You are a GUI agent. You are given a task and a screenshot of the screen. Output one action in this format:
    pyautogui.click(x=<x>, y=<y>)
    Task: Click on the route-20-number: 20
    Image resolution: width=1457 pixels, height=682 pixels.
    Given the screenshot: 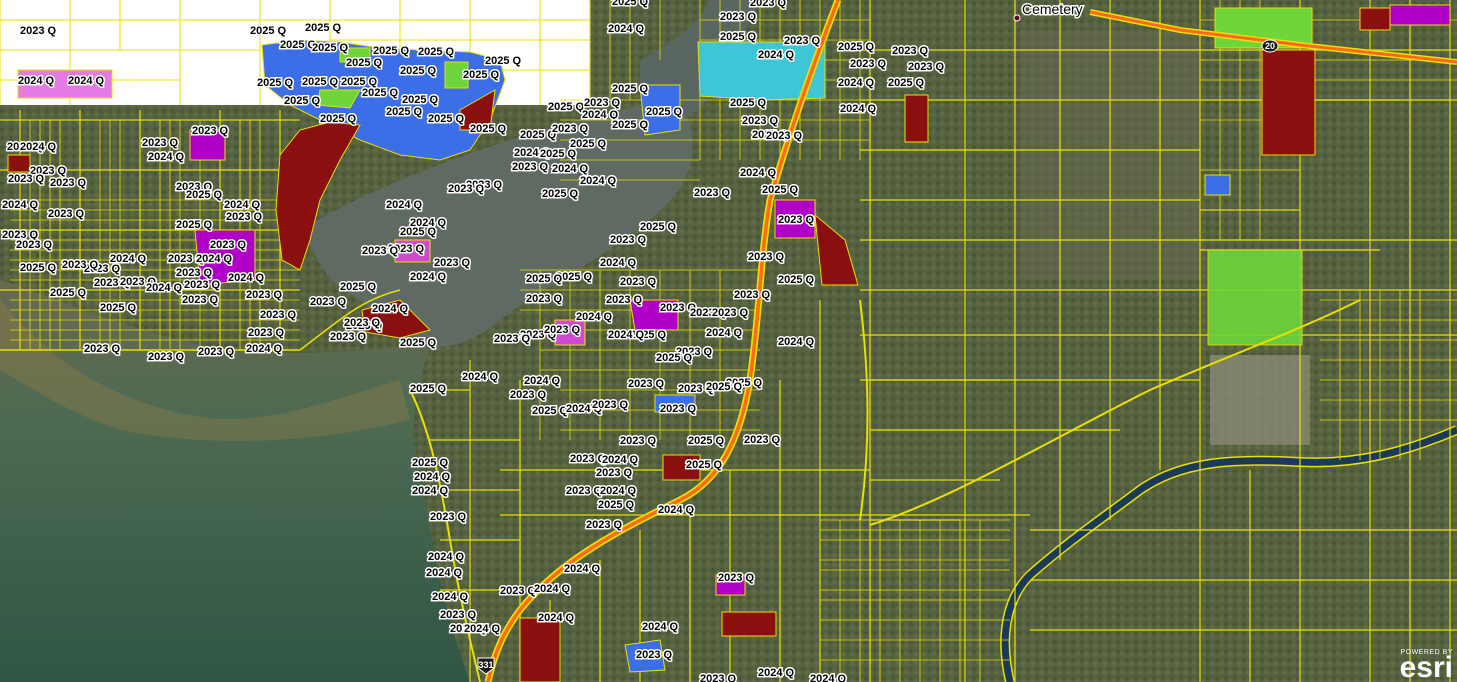 What is the action you would take?
    pyautogui.click(x=1270, y=46)
    